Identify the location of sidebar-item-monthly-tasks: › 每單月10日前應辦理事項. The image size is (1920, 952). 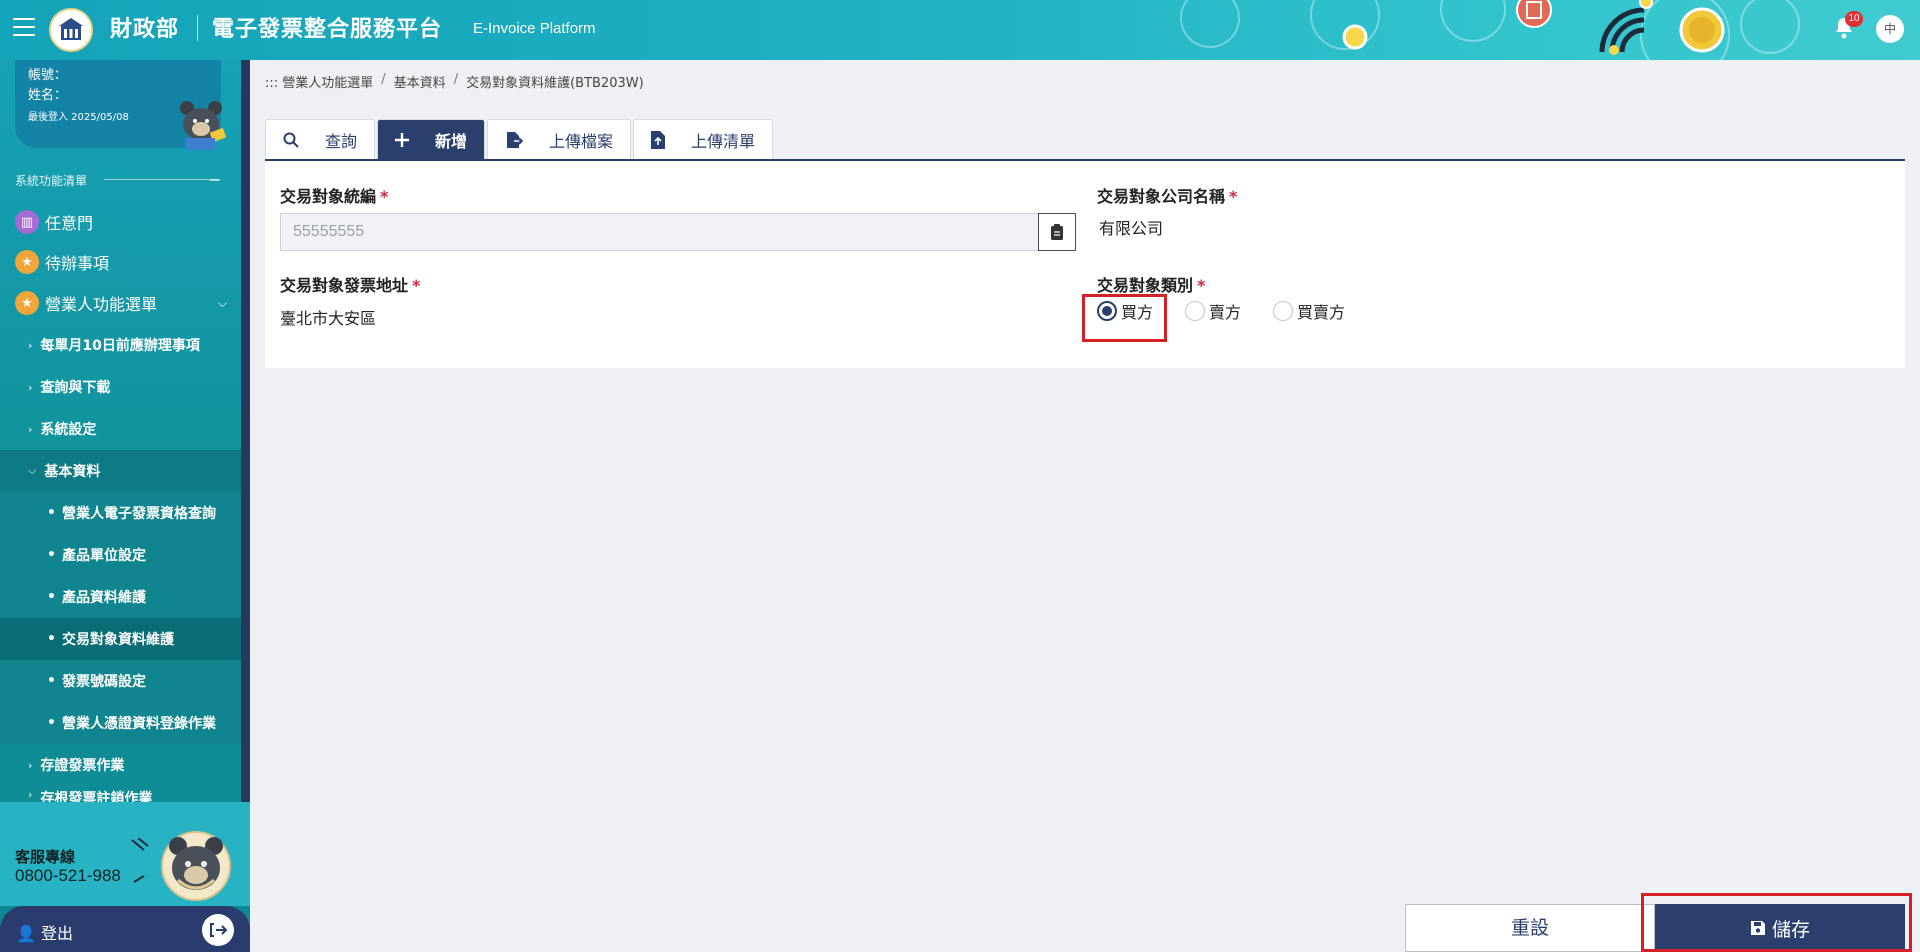
(120, 345).